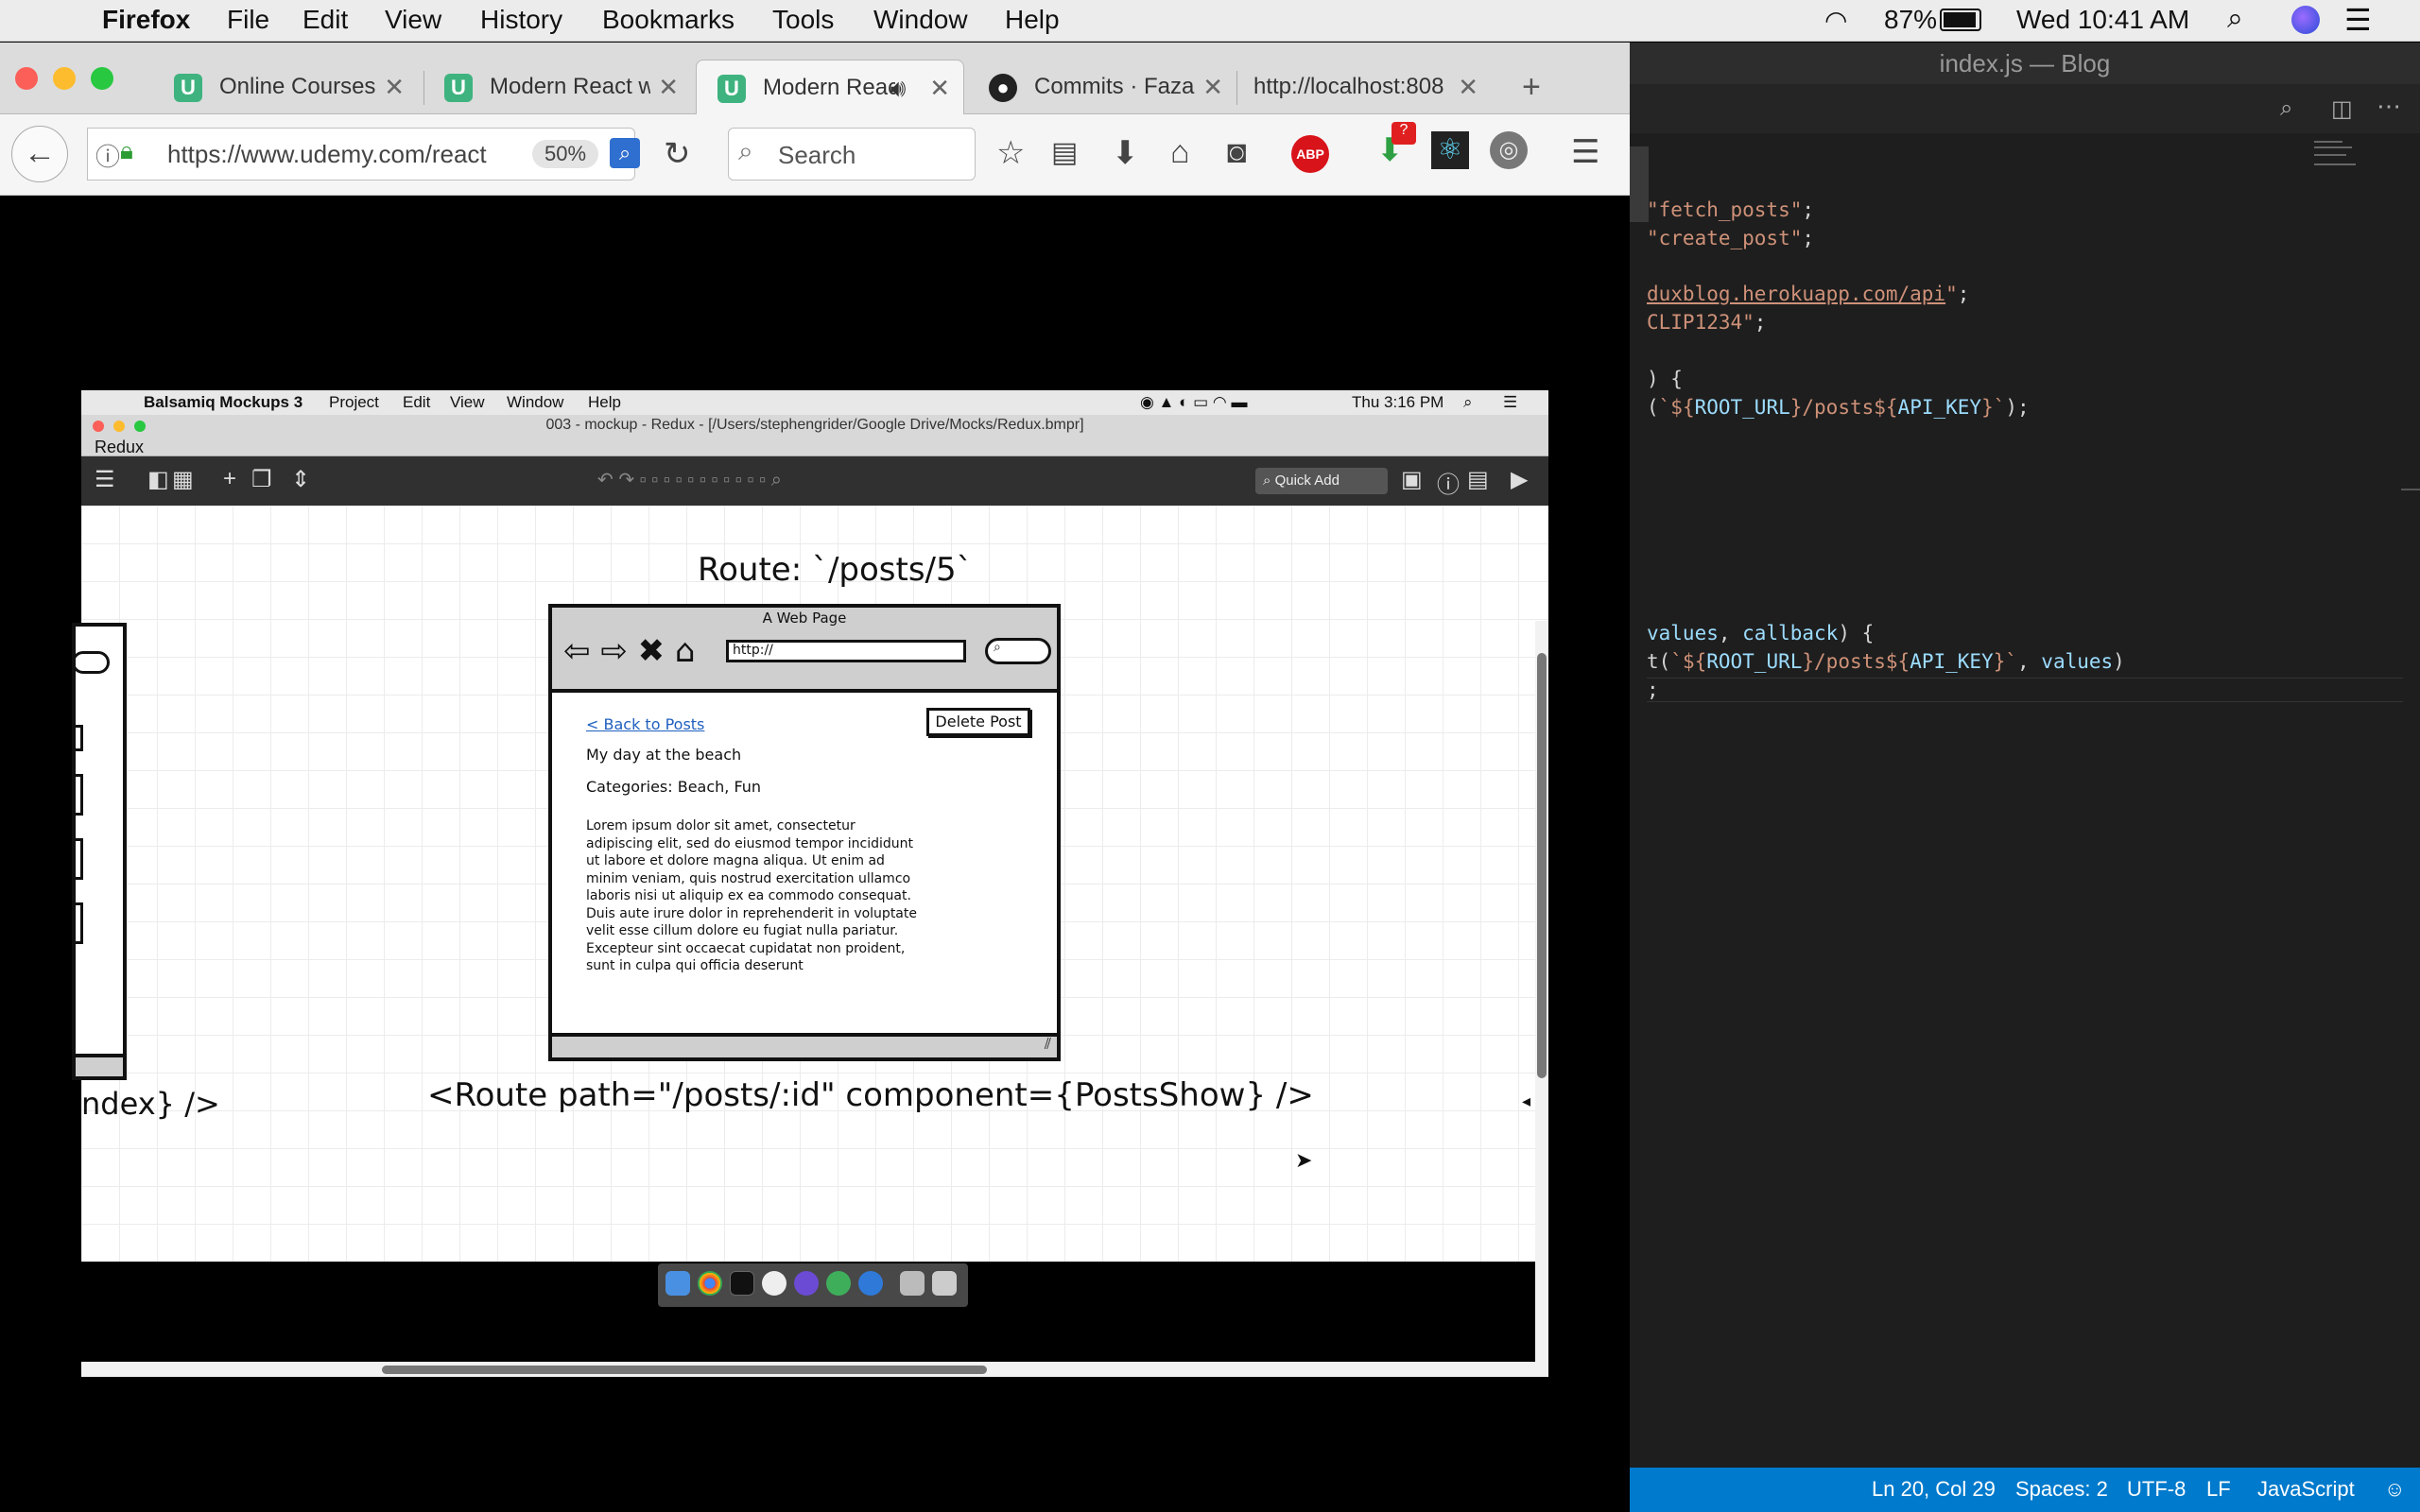 This screenshot has width=2420, height=1512. Describe the element at coordinates (1310, 154) in the screenshot. I see `adblock-icon: ABP` at that location.